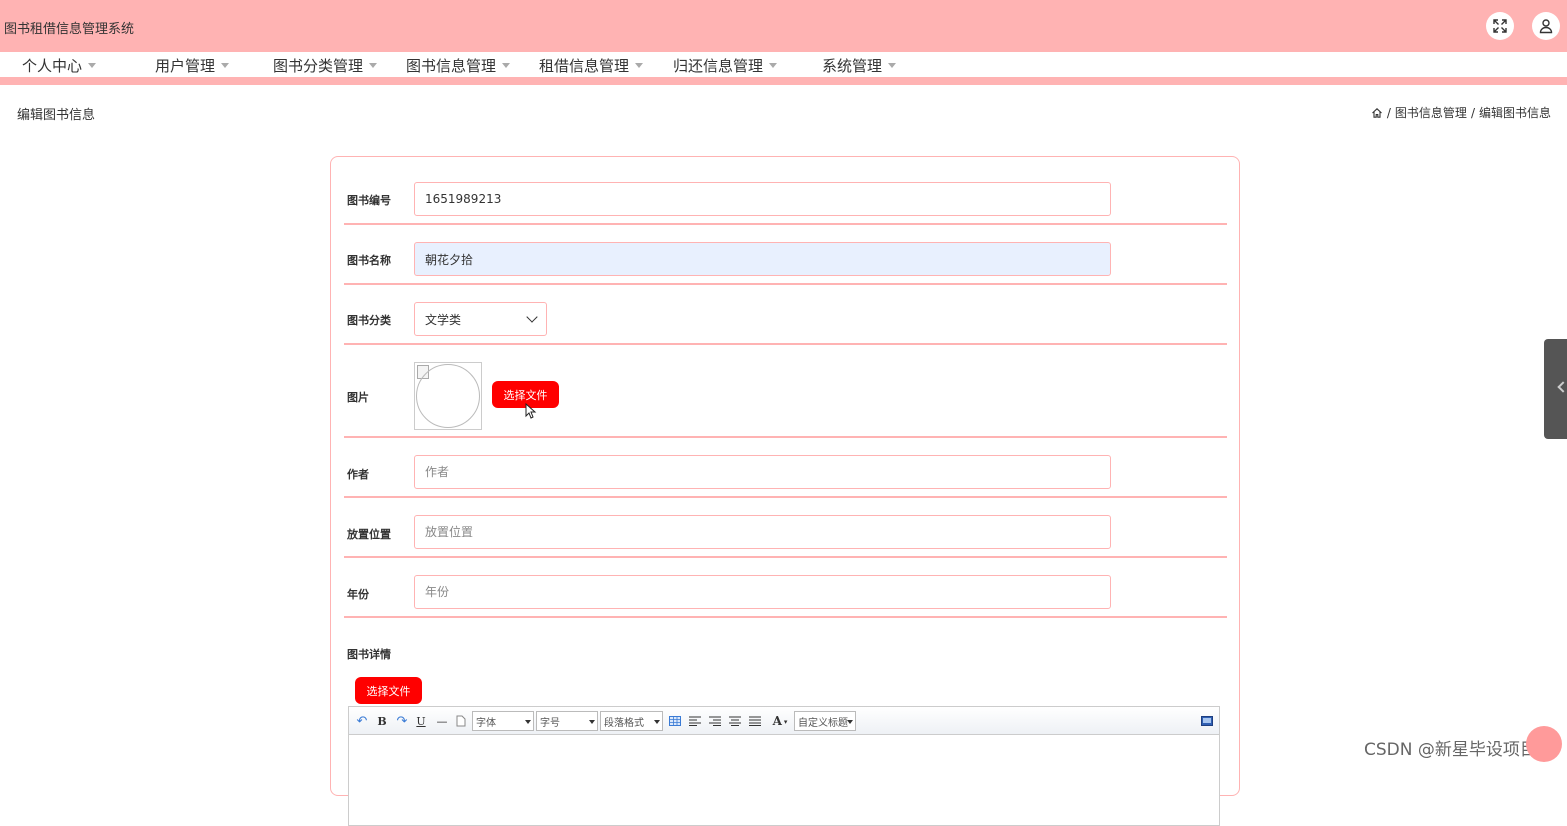 Image resolution: width=1567 pixels, height=826 pixels. I want to click on font-family-dropdown: 字体, so click(503, 721).